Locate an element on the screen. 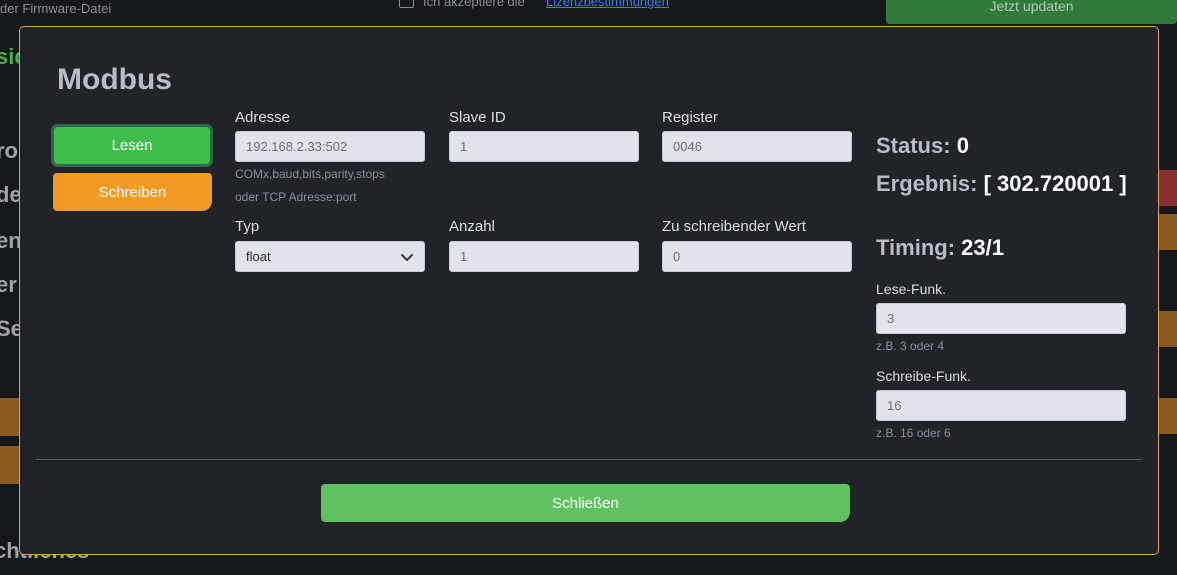 The image size is (1177, 575). register-input: 0046 is located at coordinates (757, 146).